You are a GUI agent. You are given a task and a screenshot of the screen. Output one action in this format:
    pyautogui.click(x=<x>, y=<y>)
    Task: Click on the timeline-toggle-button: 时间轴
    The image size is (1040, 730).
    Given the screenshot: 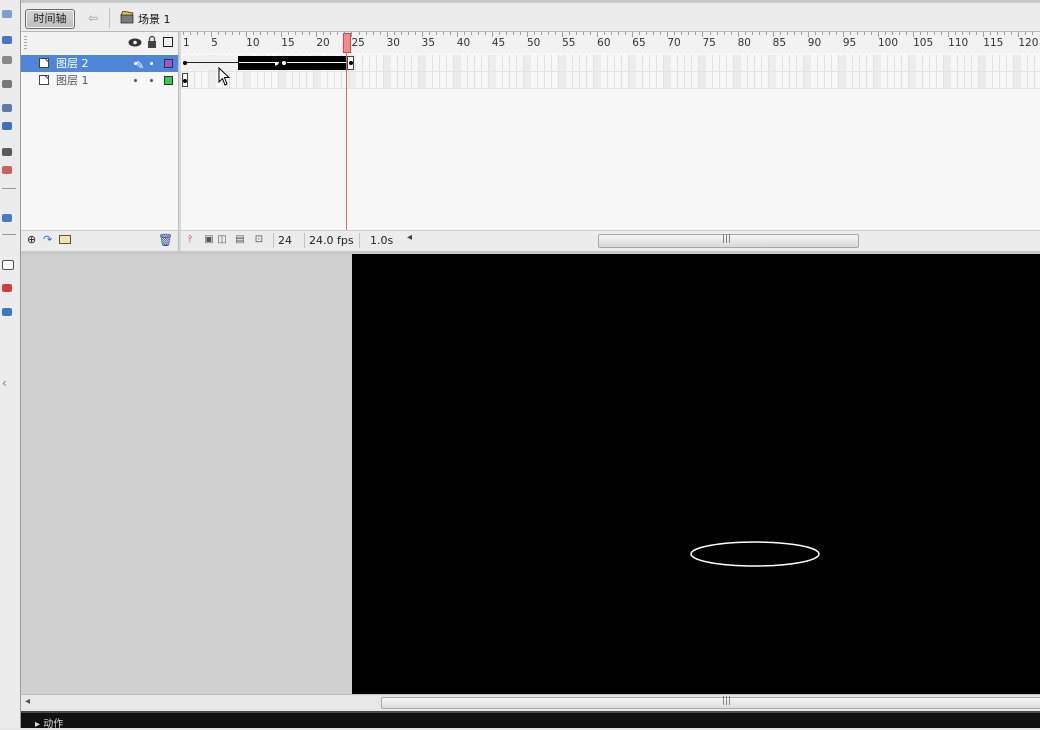 What is the action you would take?
    pyautogui.click(x=50, y=19)
    